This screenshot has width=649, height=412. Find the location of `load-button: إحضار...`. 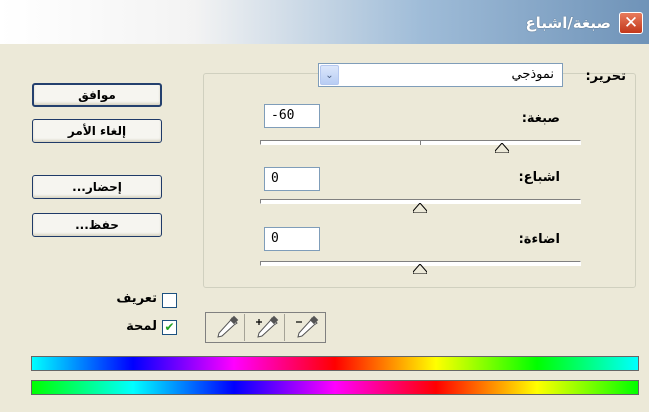

load-button: إحضار... is located at coordinates (97, 187).